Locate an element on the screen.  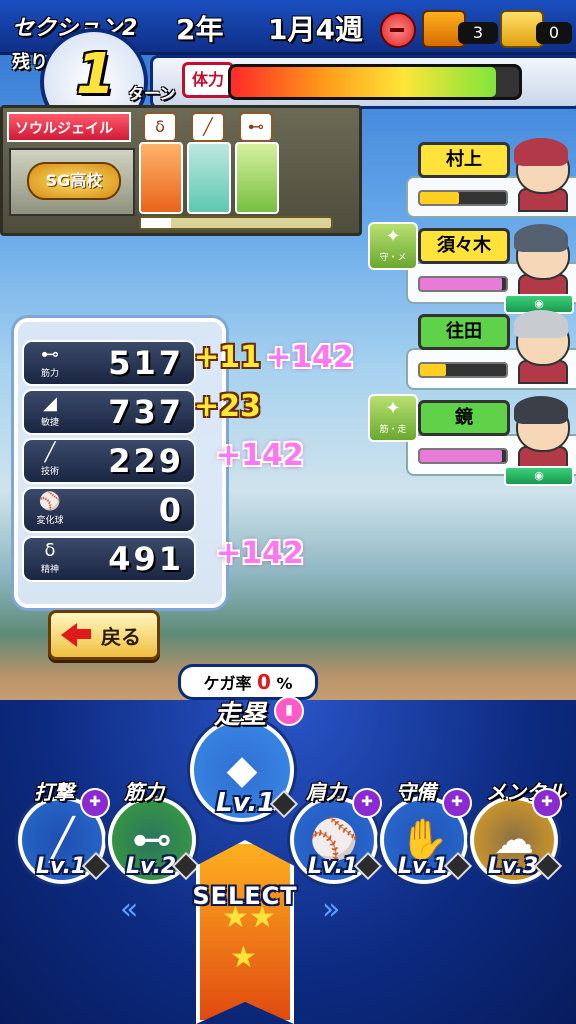
injury-value: 0 is located at coordinates (264, 682).